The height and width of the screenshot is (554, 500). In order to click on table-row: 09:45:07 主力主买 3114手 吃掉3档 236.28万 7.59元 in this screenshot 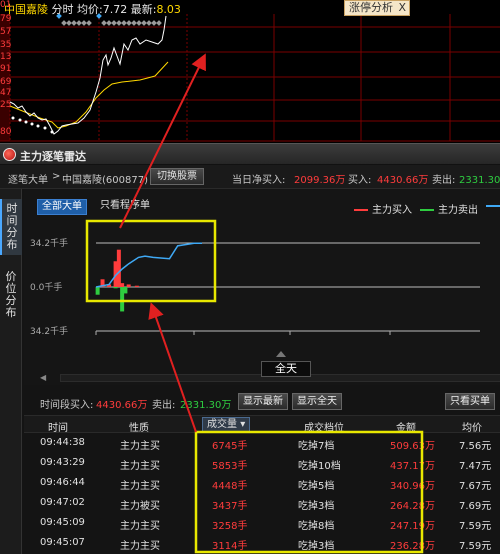, I will do `click(262, 543)`.